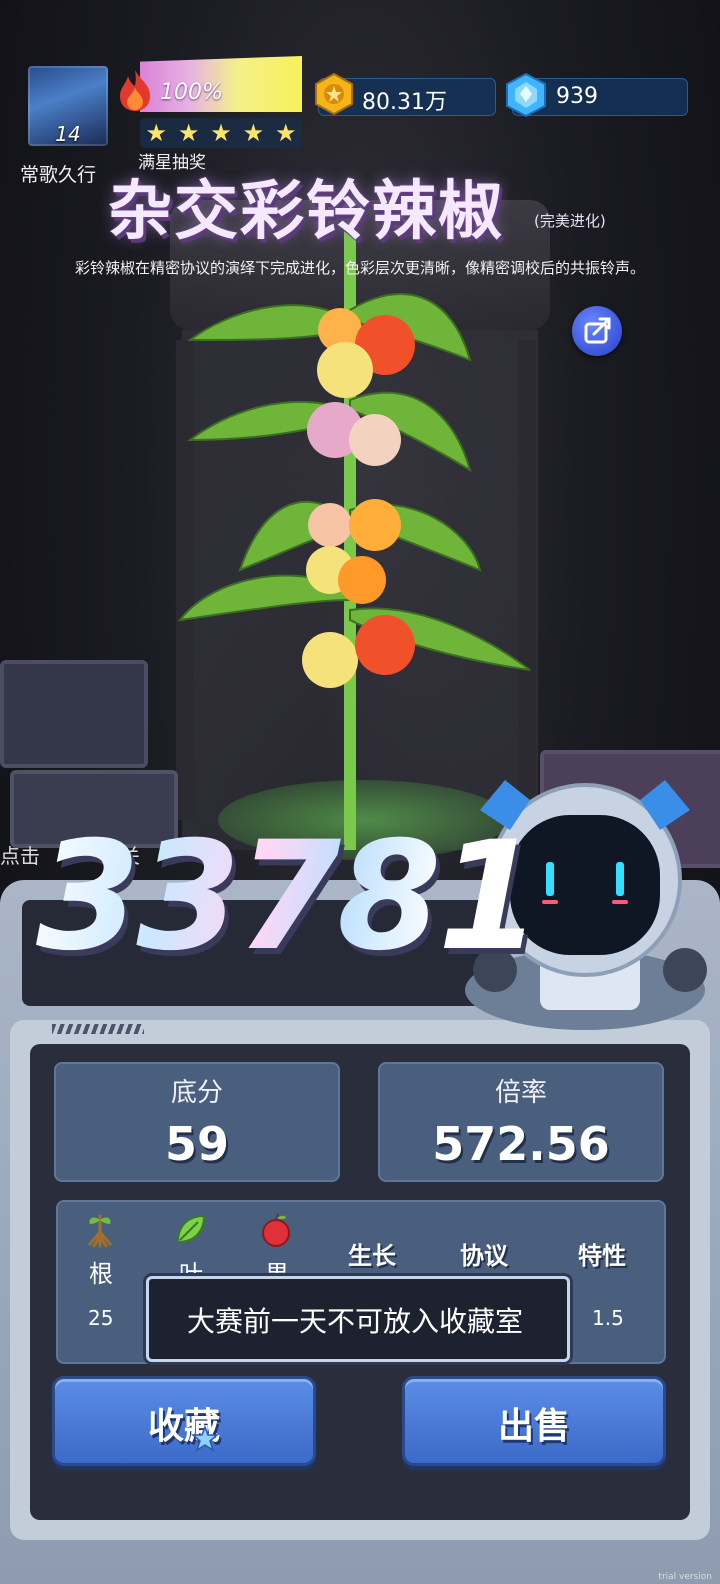  Describe the element at coordinates (354, 1321) in the screenshot. I see `notice-text: 大赛前一天不可放入收藏室` at that location.